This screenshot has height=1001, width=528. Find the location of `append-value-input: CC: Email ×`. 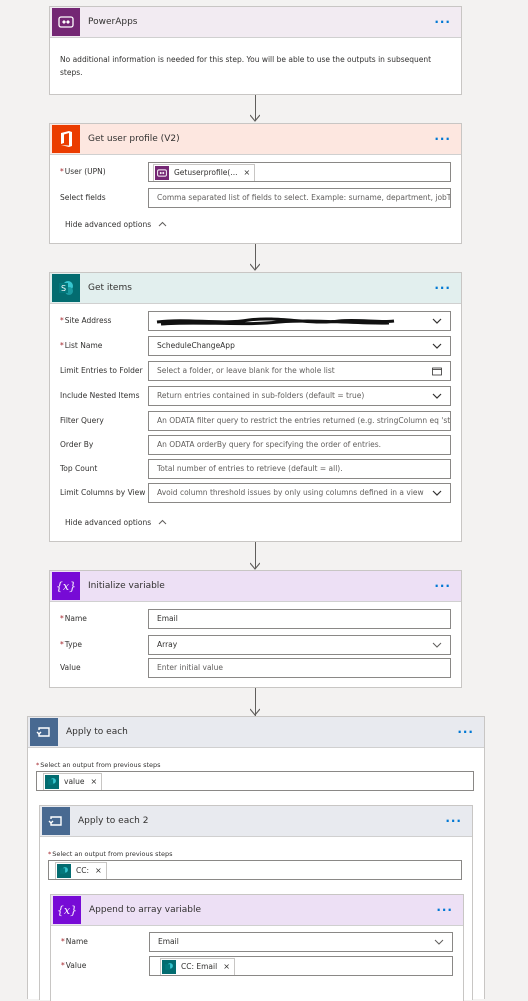

append-value-input: CC: Email × is located at coordinates (301, 966).